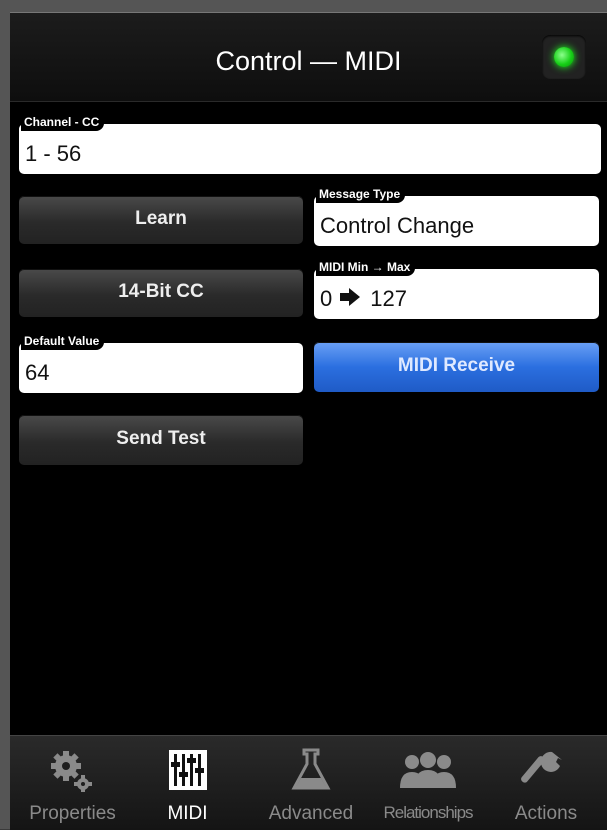  Describe the element at coordinates (187, 813) in the screenshot. I see `tab-midi-label: MIDI` at that location.